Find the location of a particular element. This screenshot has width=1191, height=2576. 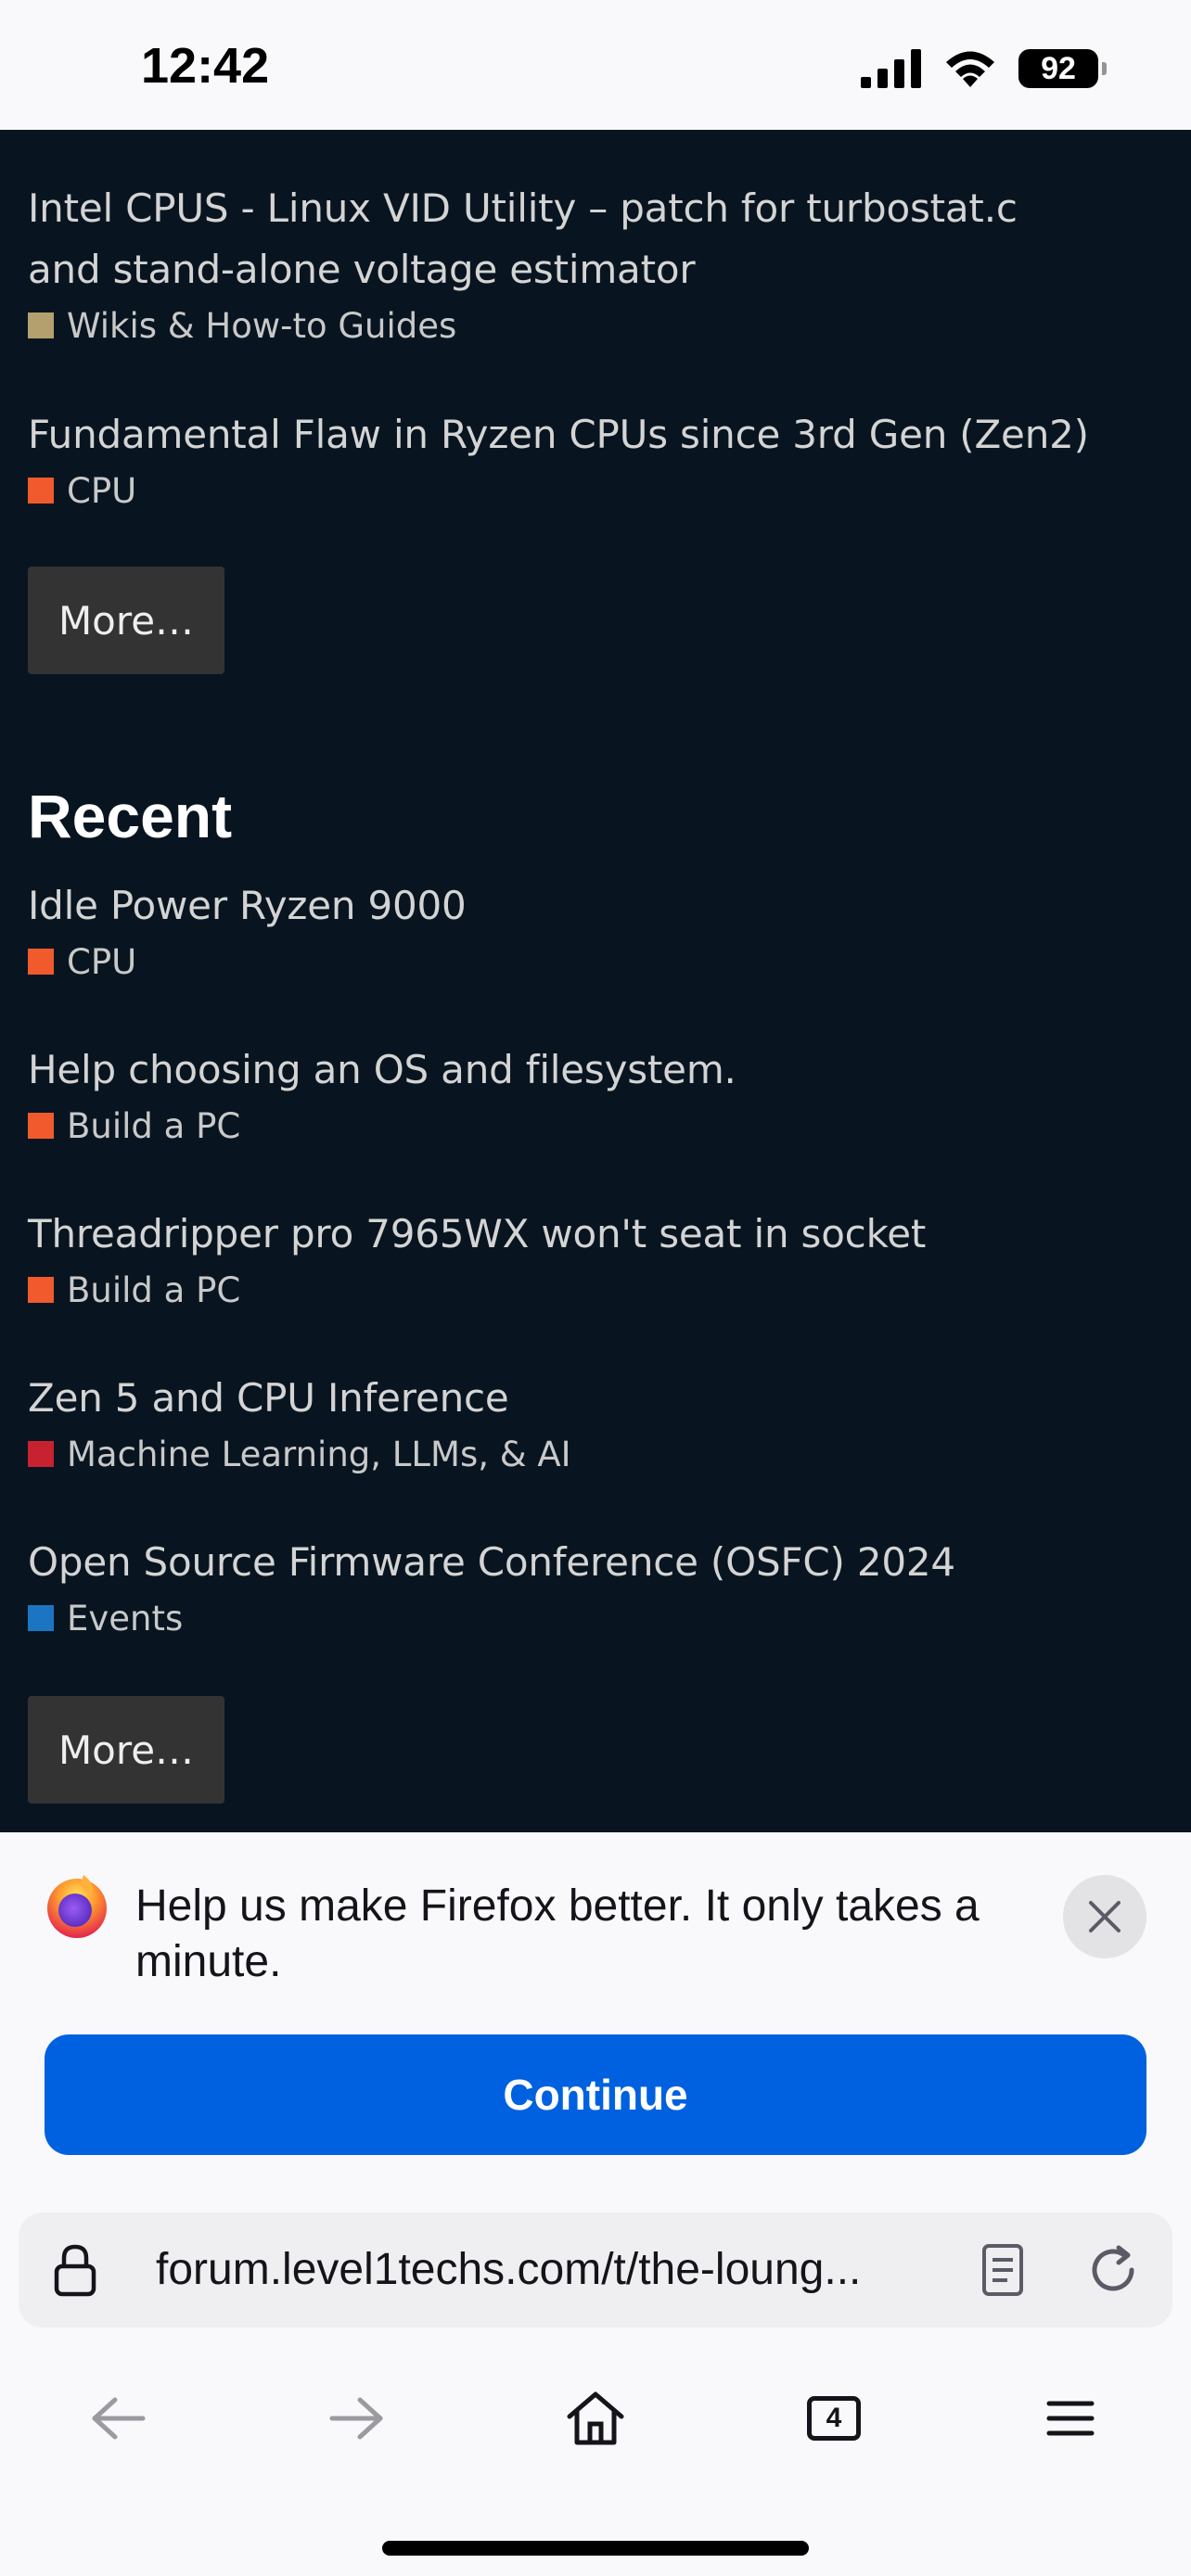

home-button is located at coordinates (595, 2418).